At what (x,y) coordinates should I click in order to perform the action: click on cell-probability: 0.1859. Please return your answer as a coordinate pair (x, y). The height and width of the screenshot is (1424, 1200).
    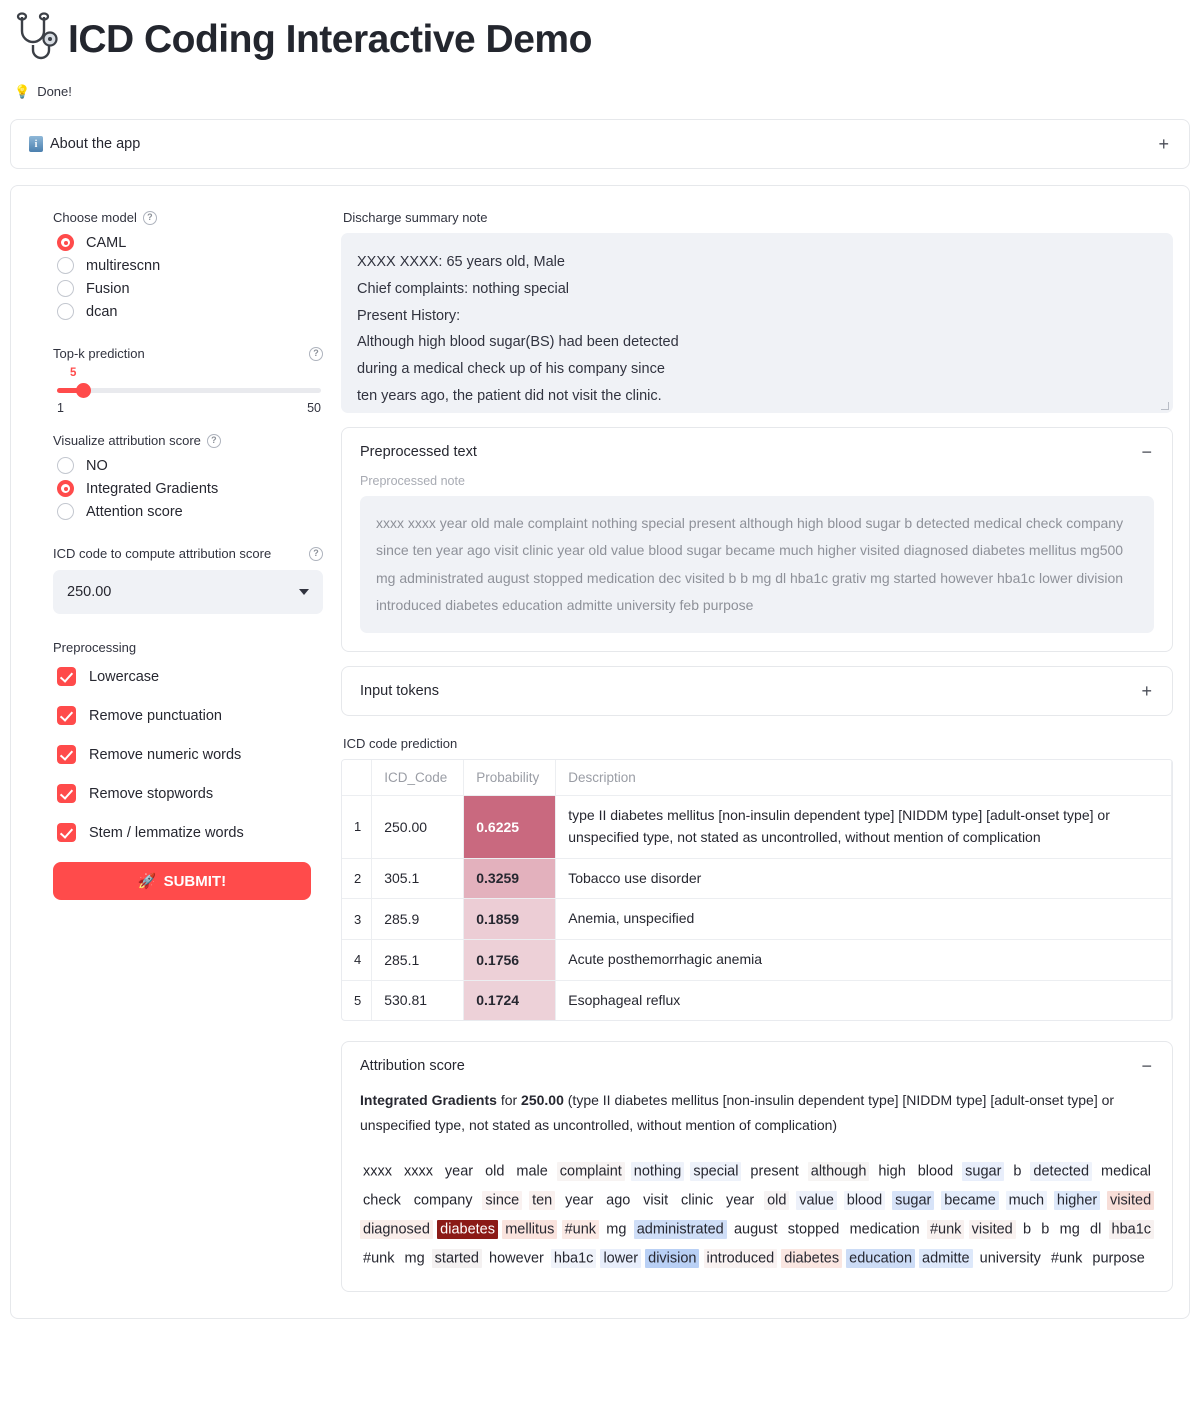
    Looking at the image, I should click on (510, 919).